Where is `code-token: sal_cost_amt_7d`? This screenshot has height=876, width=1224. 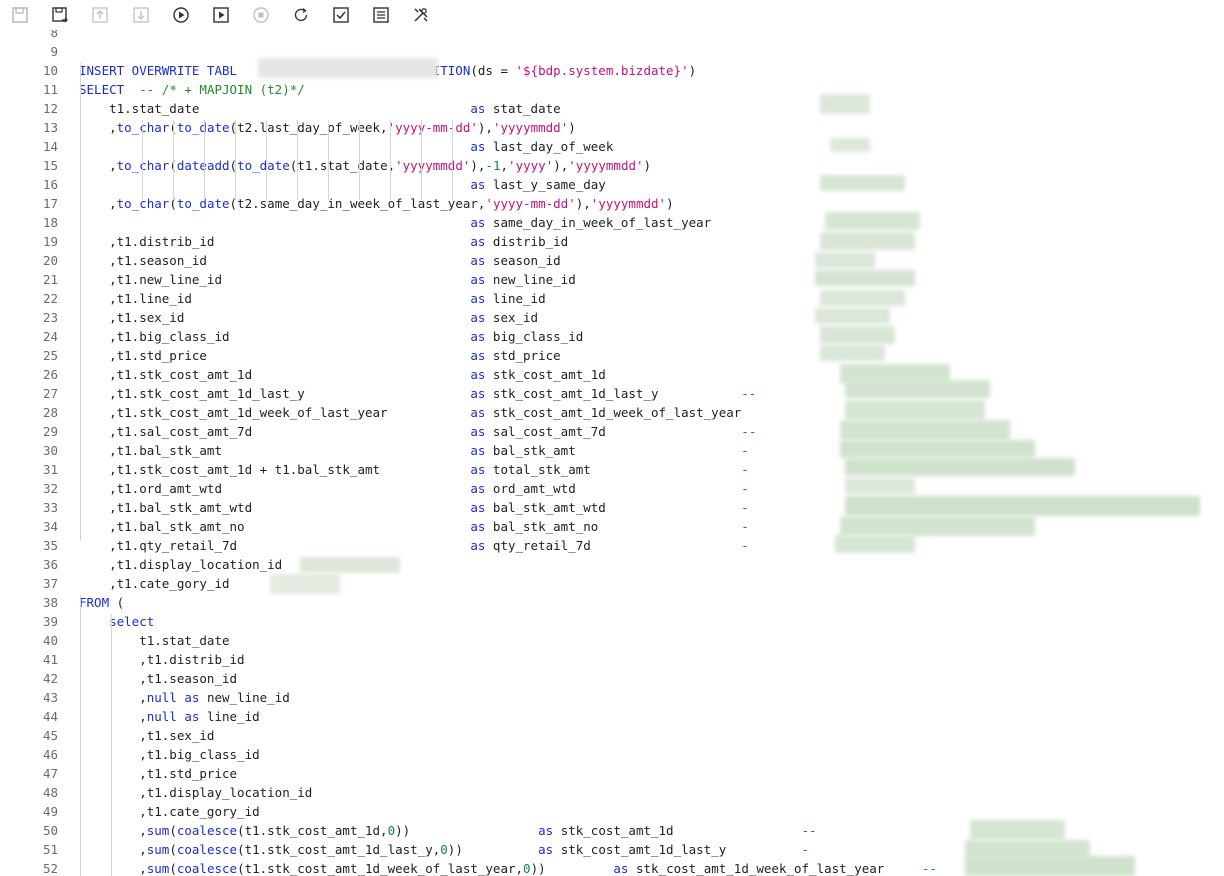 code-token: sal_cost_amt_7d is located at coordinates (545, 431).